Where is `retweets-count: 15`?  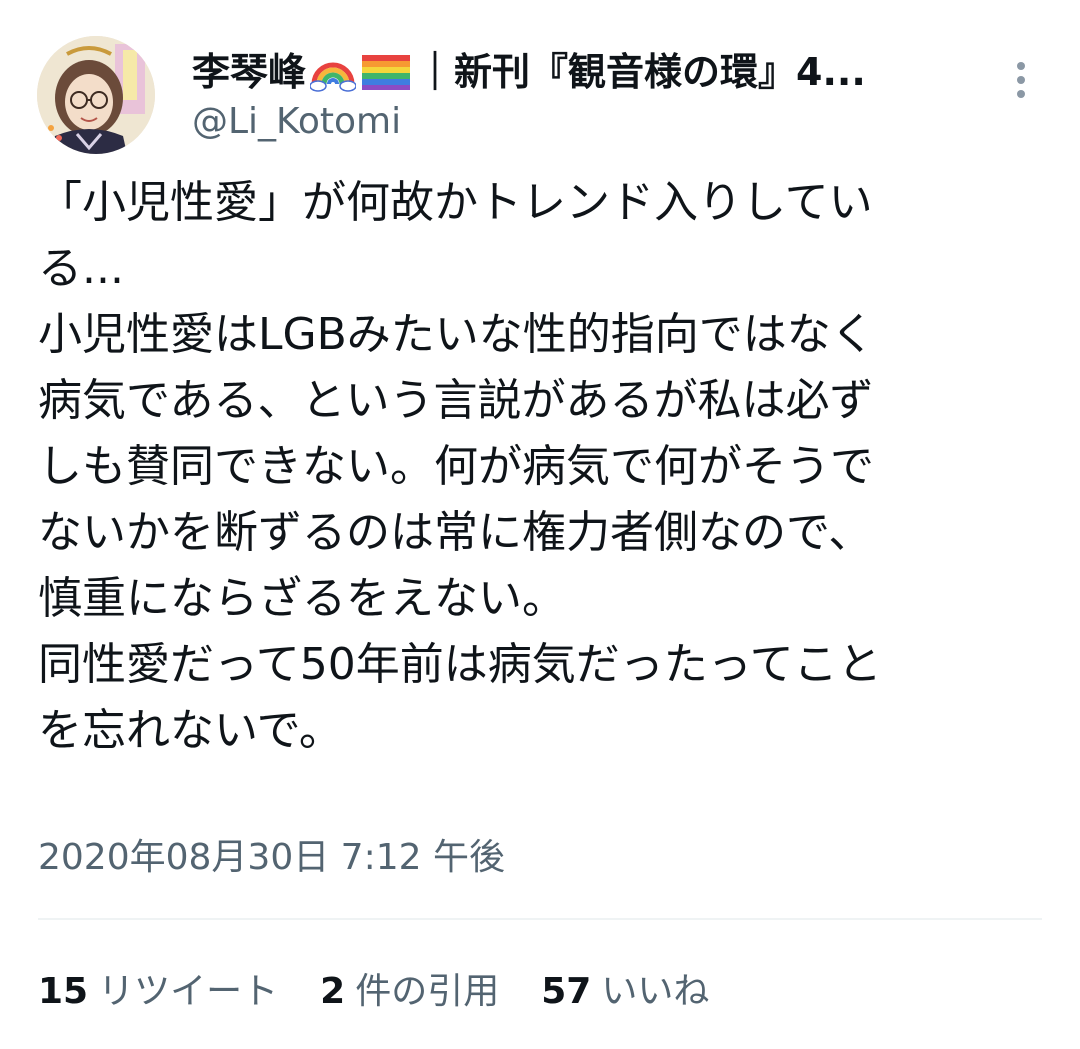
retweets-count: 15 is located at coordinates (63, 991).